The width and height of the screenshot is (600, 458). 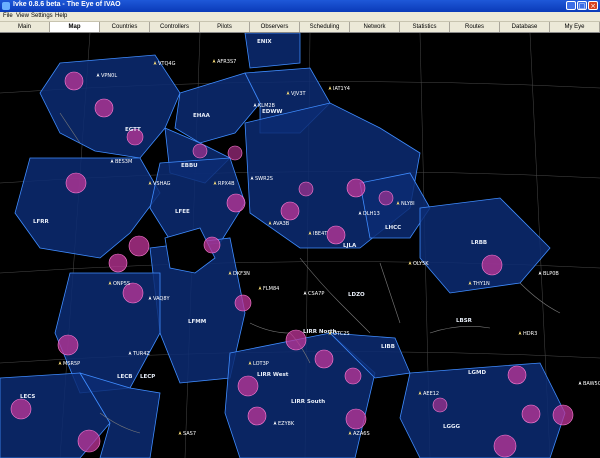 What do you see at coordinates (452, 427) in the screenshot?
I see `fir-label: LGGG` at bounding box center [452, 427].